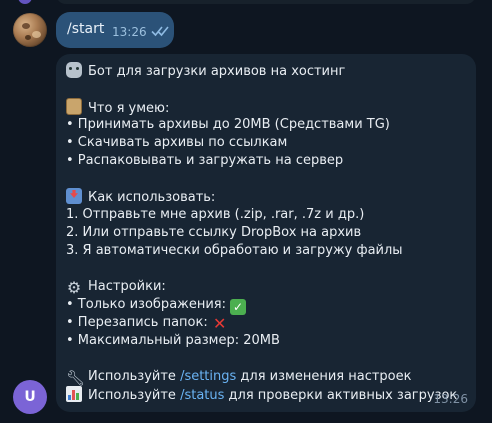  Describe the element at coordinates (205, 160) in the screenshot. I see `list-item: • Распаковывать и загружать на сервер` at that location.